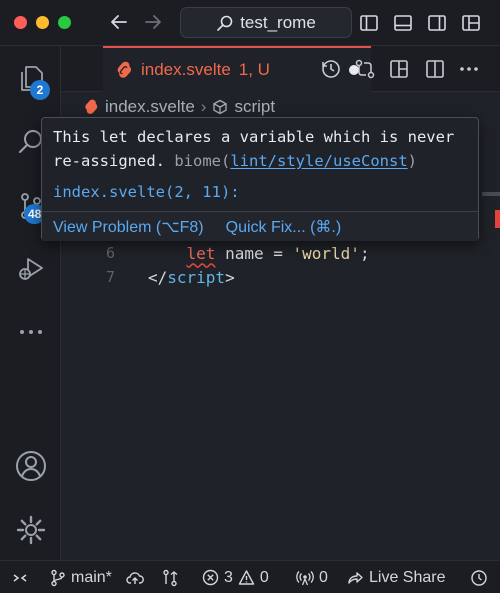  Describe the element at coordinates (364, 253) in the screenshot. I see `code-text: ;` at that location.